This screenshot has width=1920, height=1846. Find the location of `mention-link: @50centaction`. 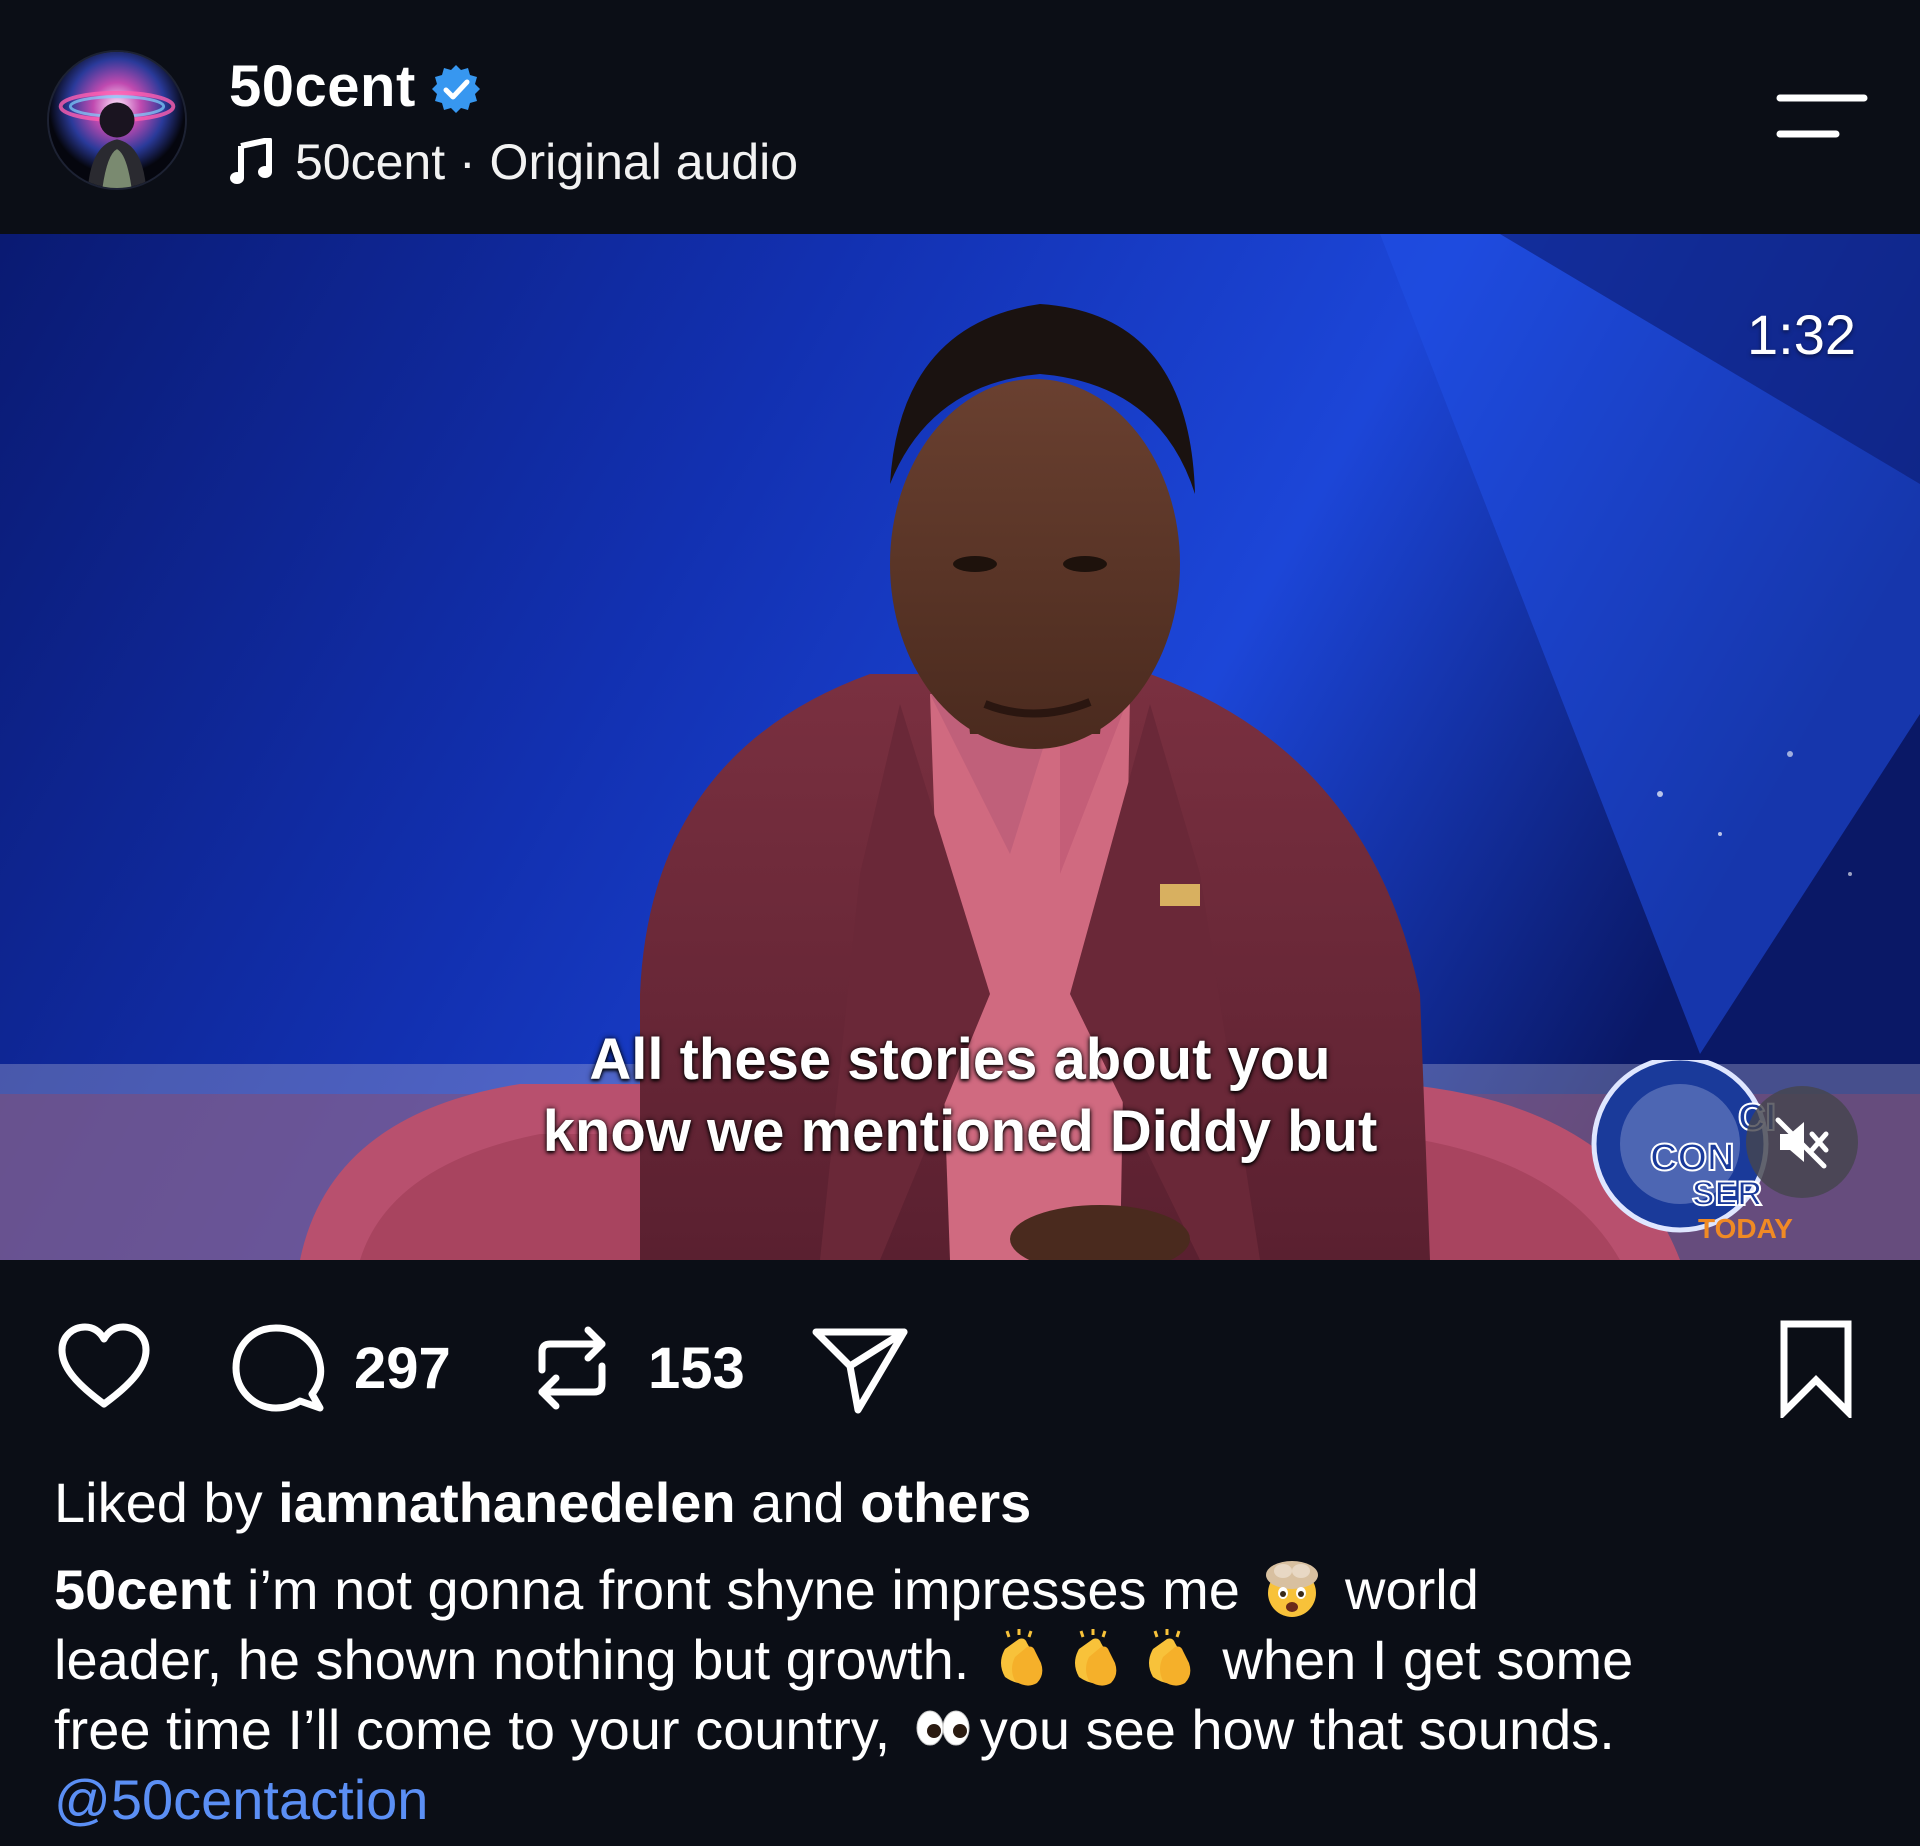

mention-link: @50centaction is located at coordinates (241, 1799).